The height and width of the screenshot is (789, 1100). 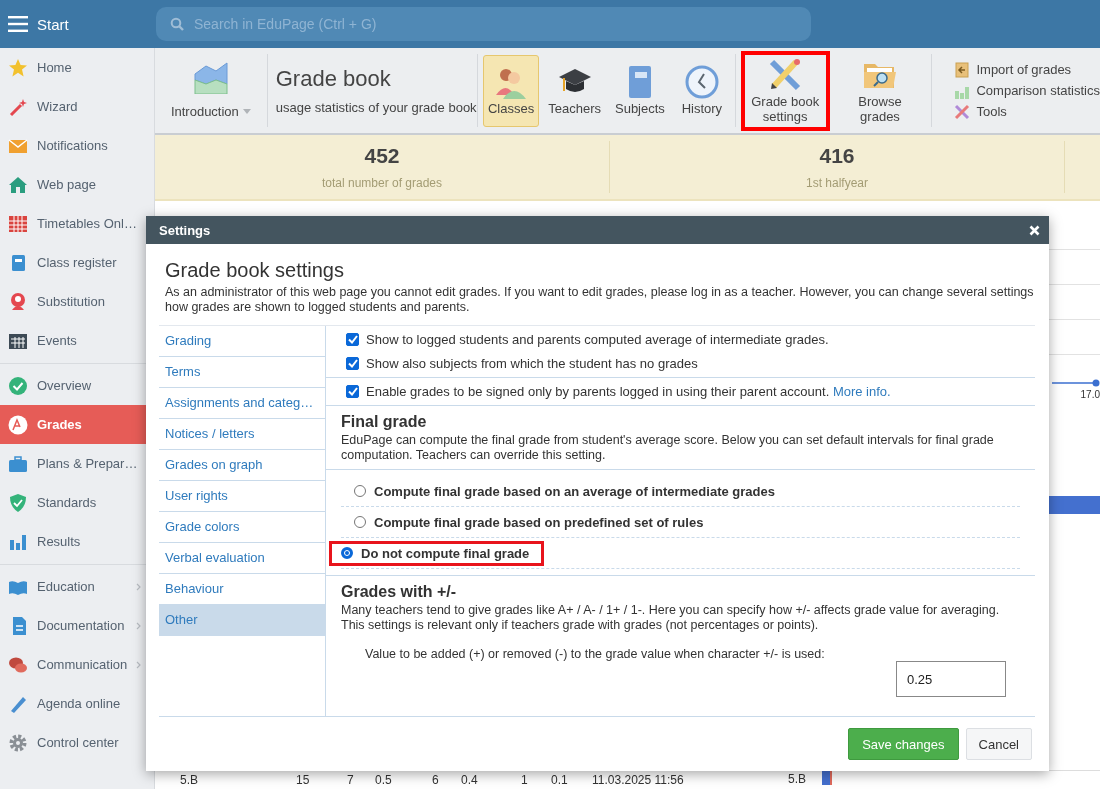 I want to click on table-cell: 0.4, so click(x=469, y=780).